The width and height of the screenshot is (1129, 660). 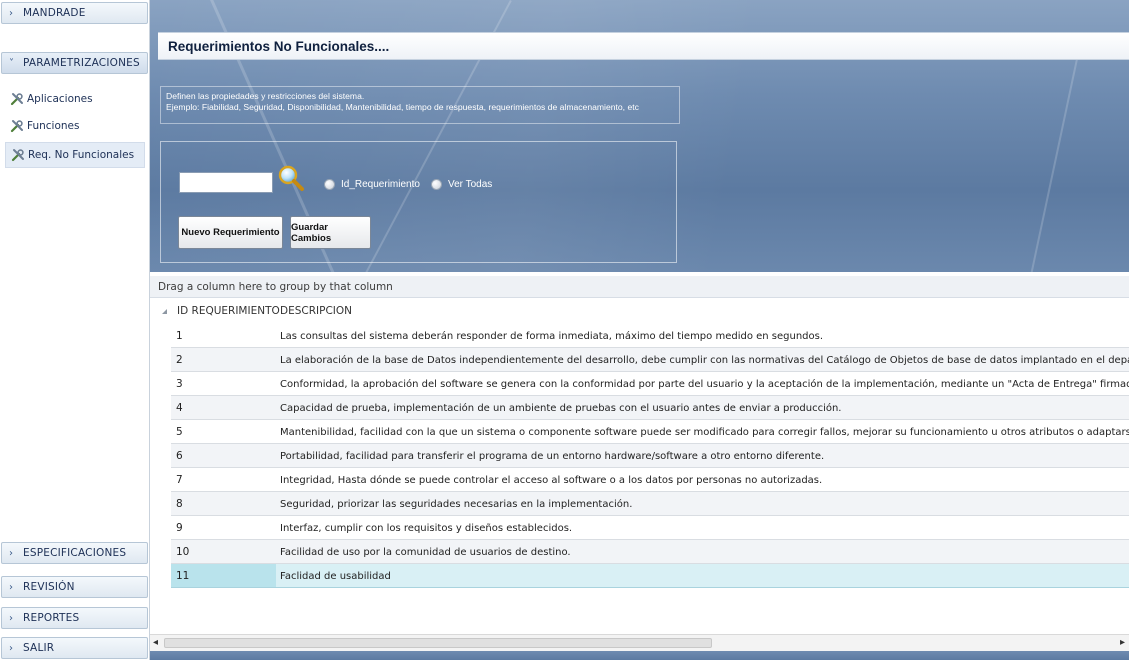 I want to click on section-label: SALIR, so click(x=39, y=648).